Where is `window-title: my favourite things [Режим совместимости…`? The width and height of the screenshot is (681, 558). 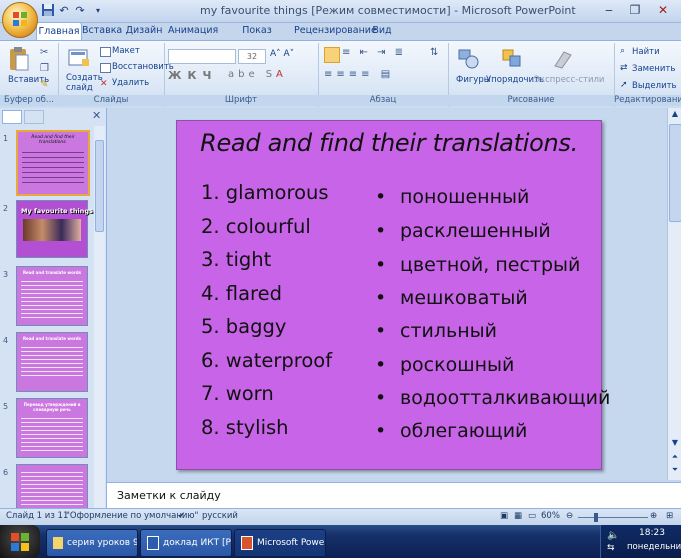
window-title: my favourite things [Режим совместимости… is located at coordinates (388, 10).